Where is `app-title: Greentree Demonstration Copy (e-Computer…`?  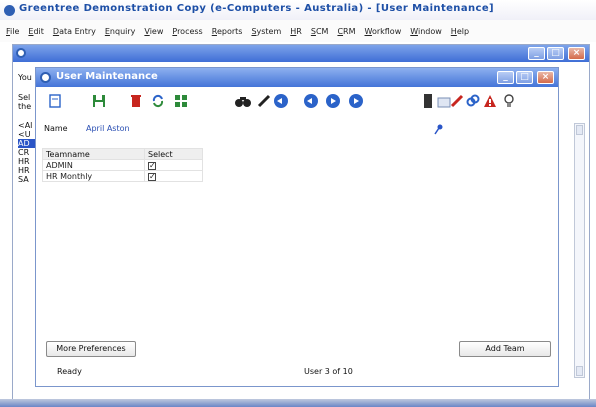 app-title: Greentree Demonstration Copy (e-Computer… is located at coordinates (256, 8).